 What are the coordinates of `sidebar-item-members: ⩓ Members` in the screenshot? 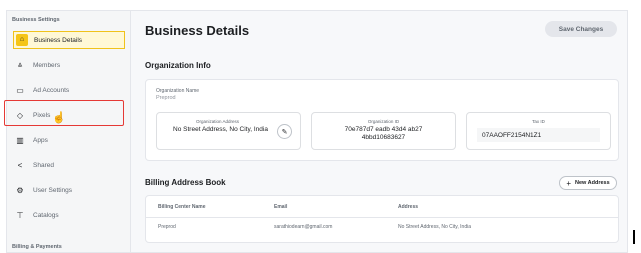 It's located at (69, 65).